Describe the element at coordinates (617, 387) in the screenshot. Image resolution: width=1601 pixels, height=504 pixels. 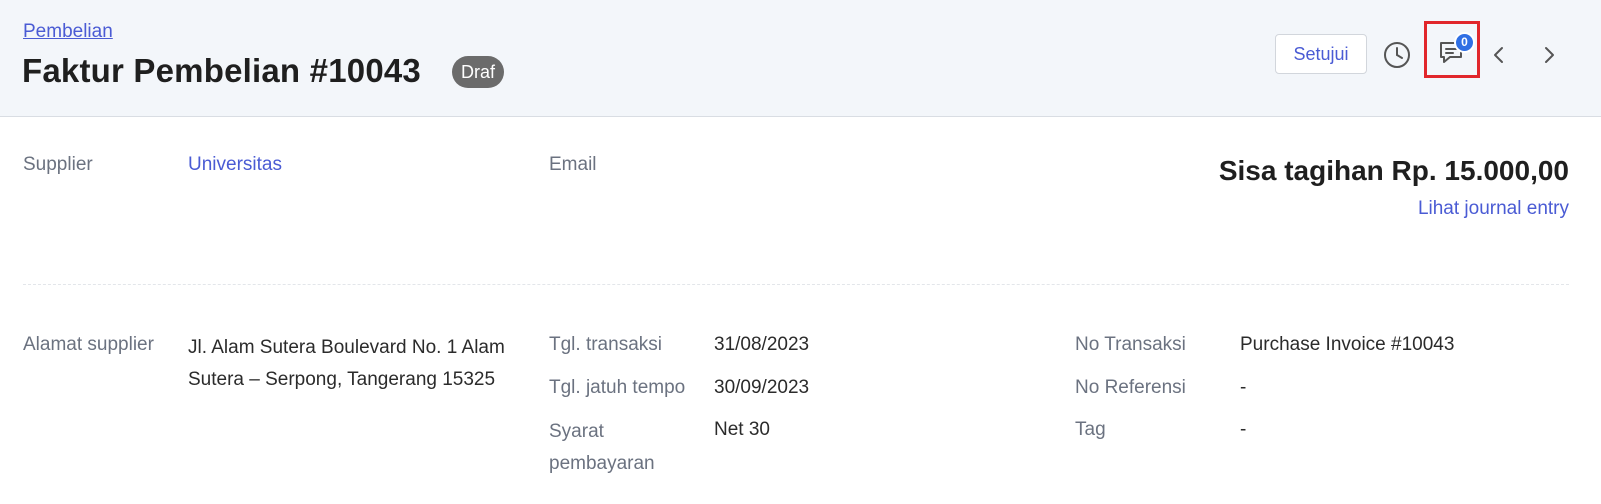
I see `due-date-label: Tgl. jatuh tempo` at that location.